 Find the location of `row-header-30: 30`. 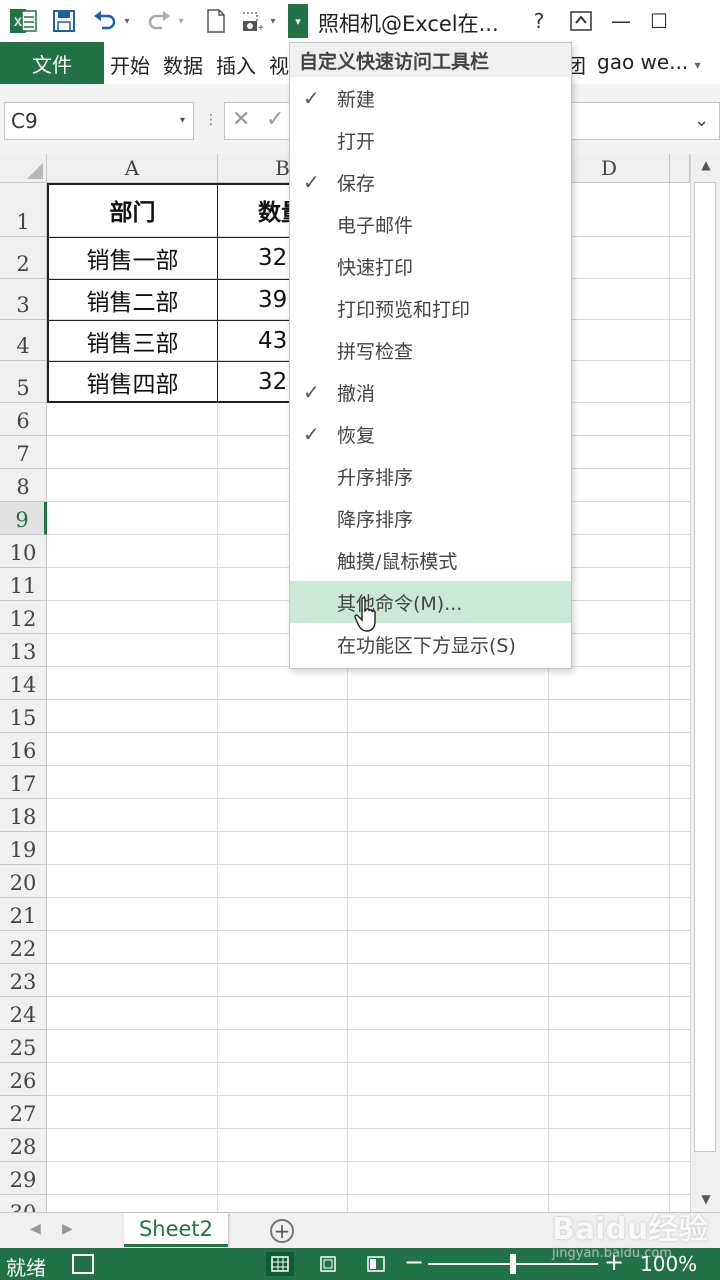

row-header-30: 30 is located at coordinates (23, 1203).